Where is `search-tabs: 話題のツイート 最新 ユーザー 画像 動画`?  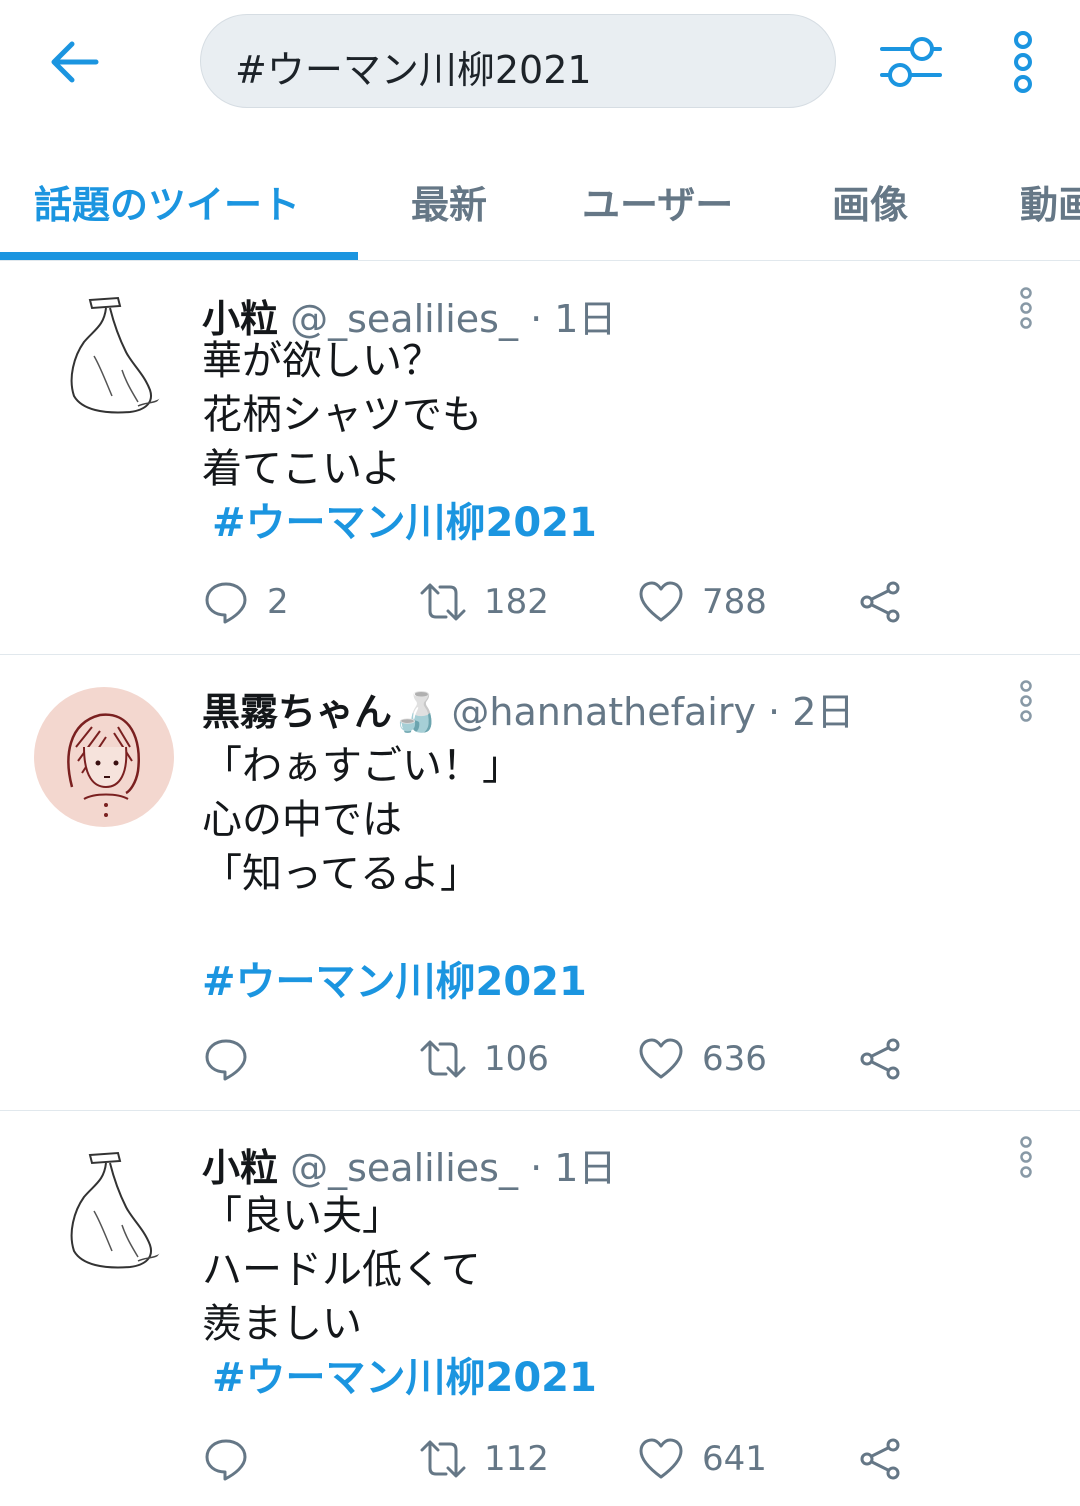 search-tabs: 話題のツイート 最新 ユーザー 画像 動画 is located at coordinates (540, 192).